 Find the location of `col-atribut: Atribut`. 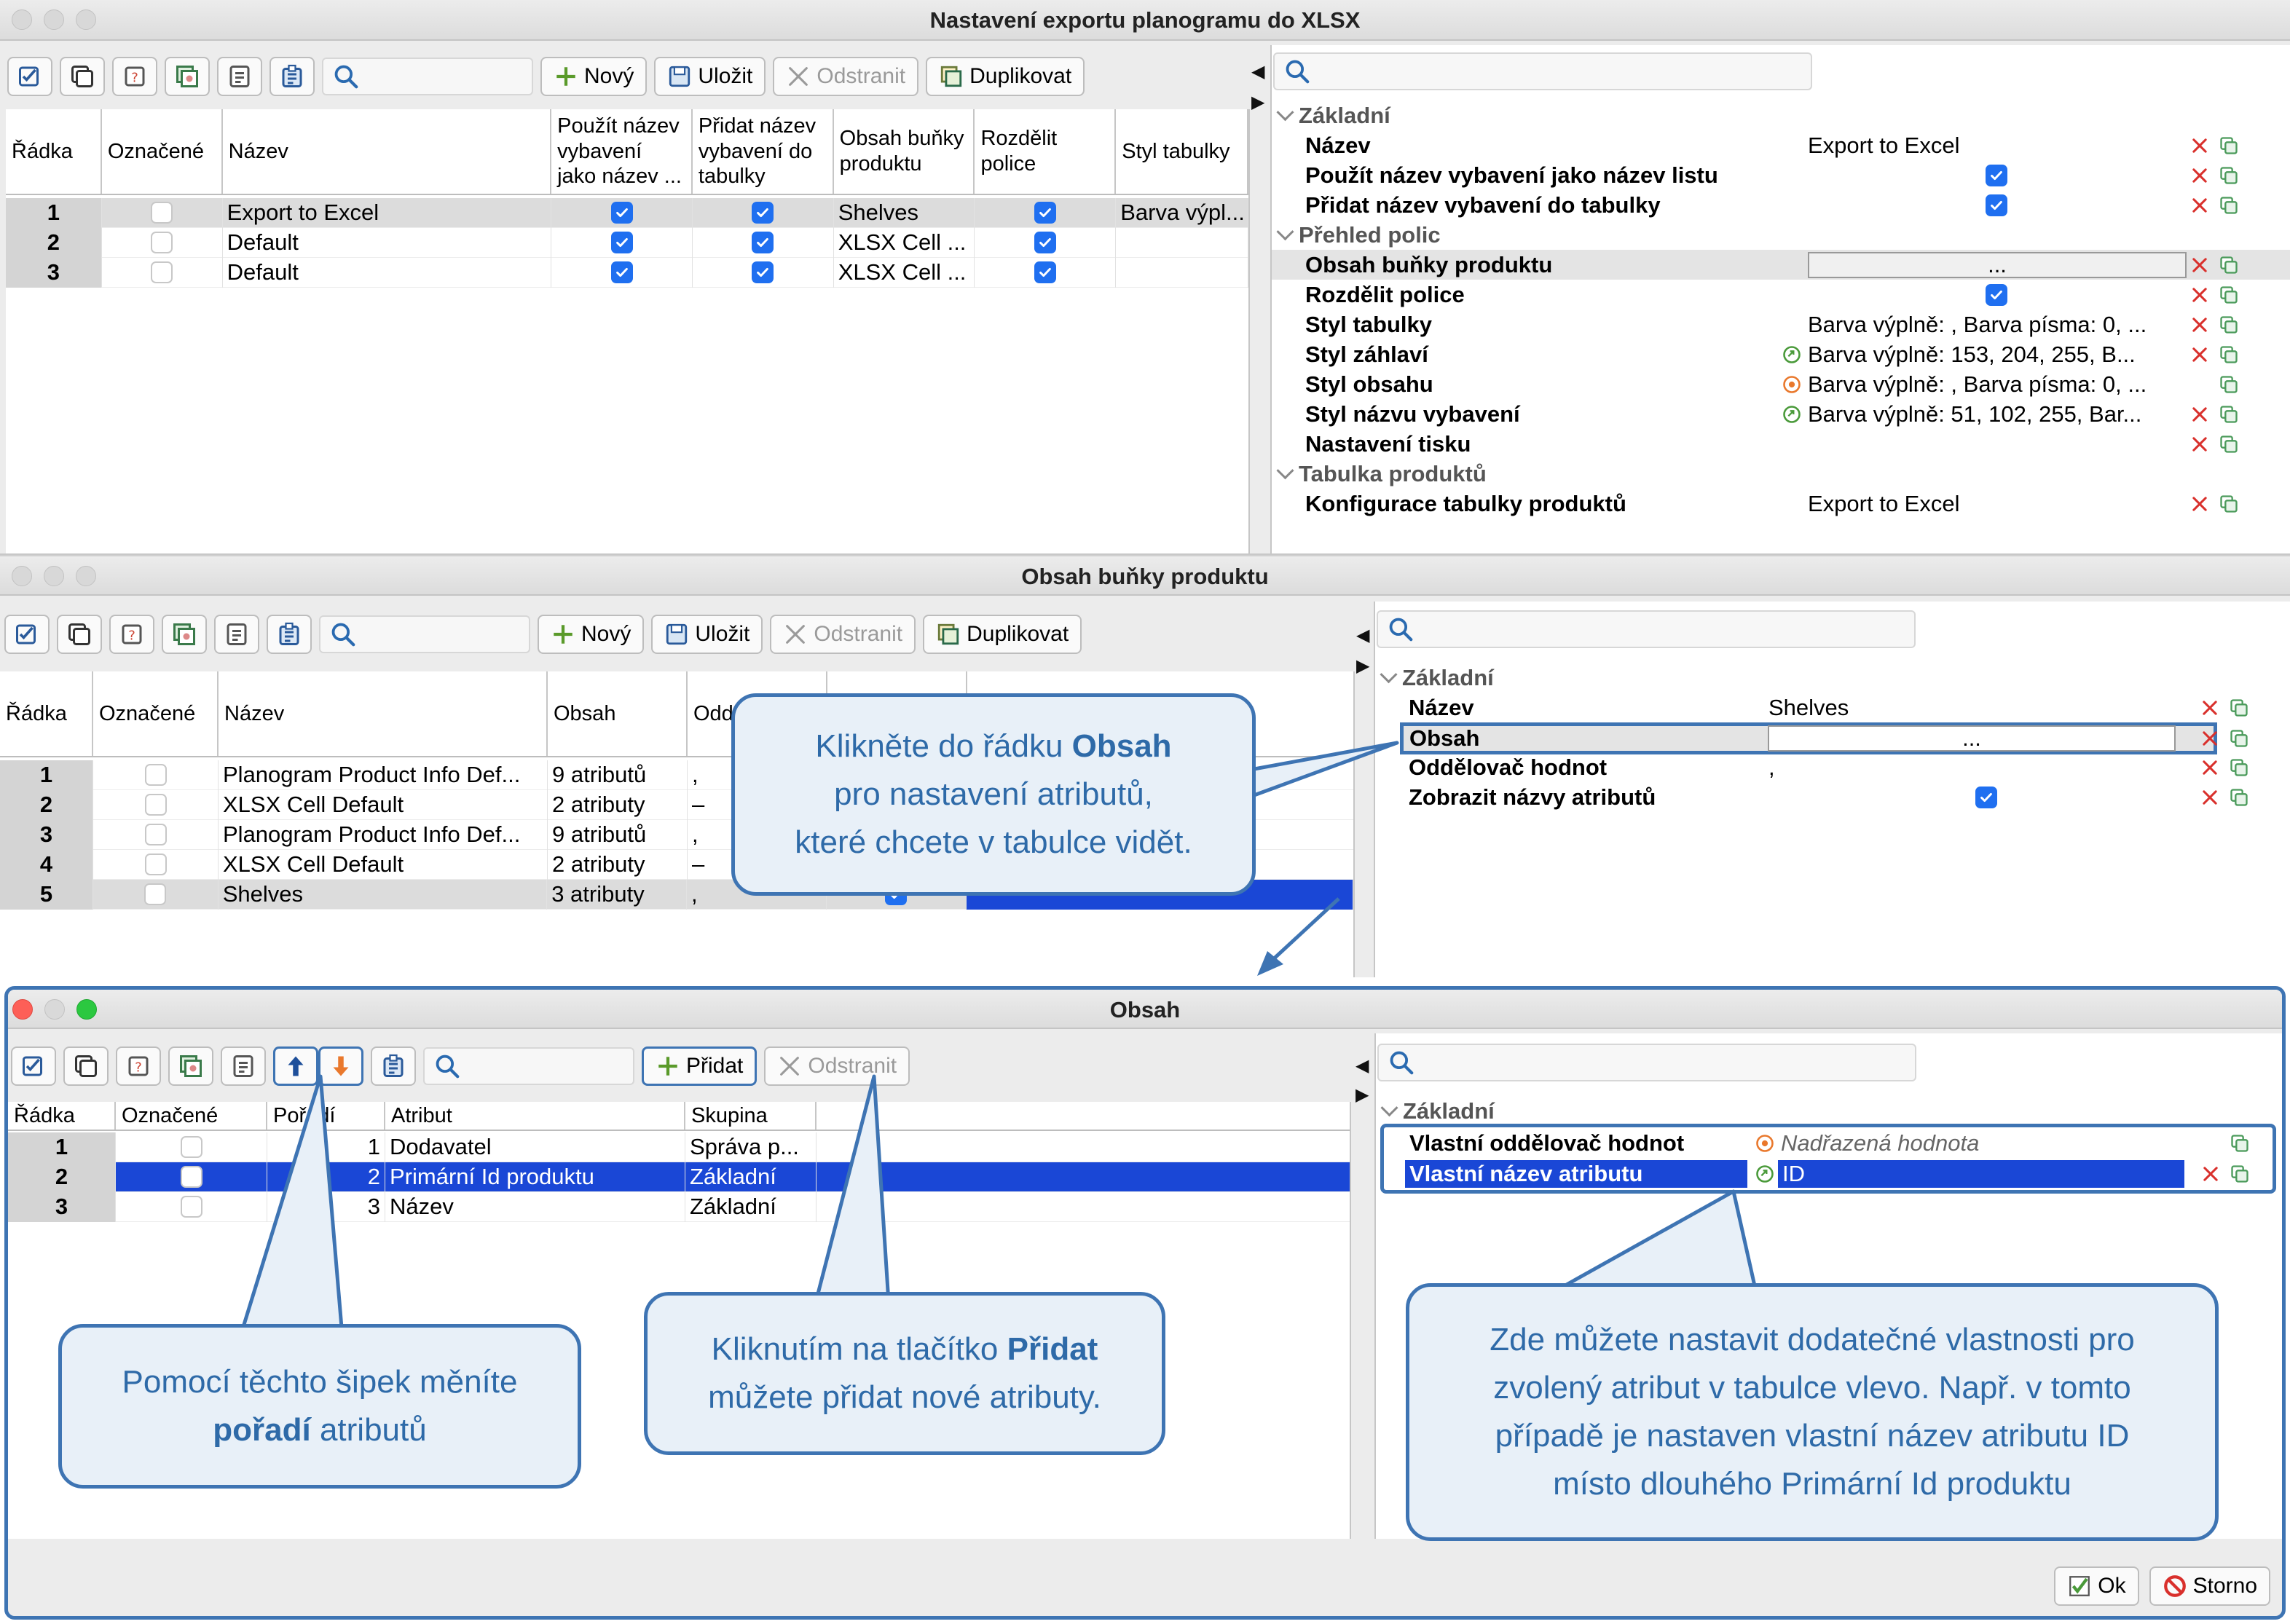

col-atribut: Atribut is located at coordinates (535, 1116).